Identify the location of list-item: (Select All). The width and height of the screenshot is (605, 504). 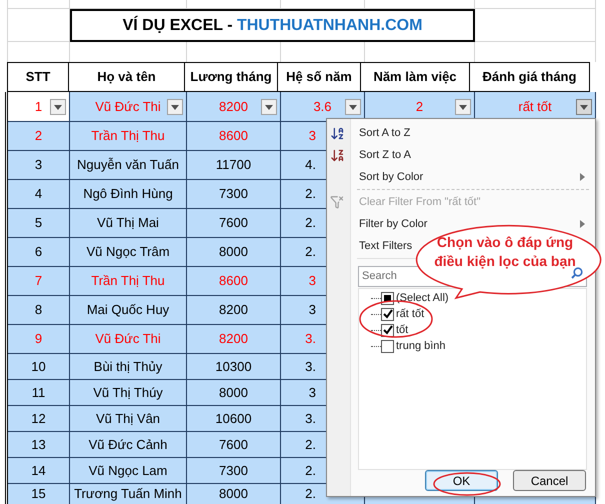
(422, 298).